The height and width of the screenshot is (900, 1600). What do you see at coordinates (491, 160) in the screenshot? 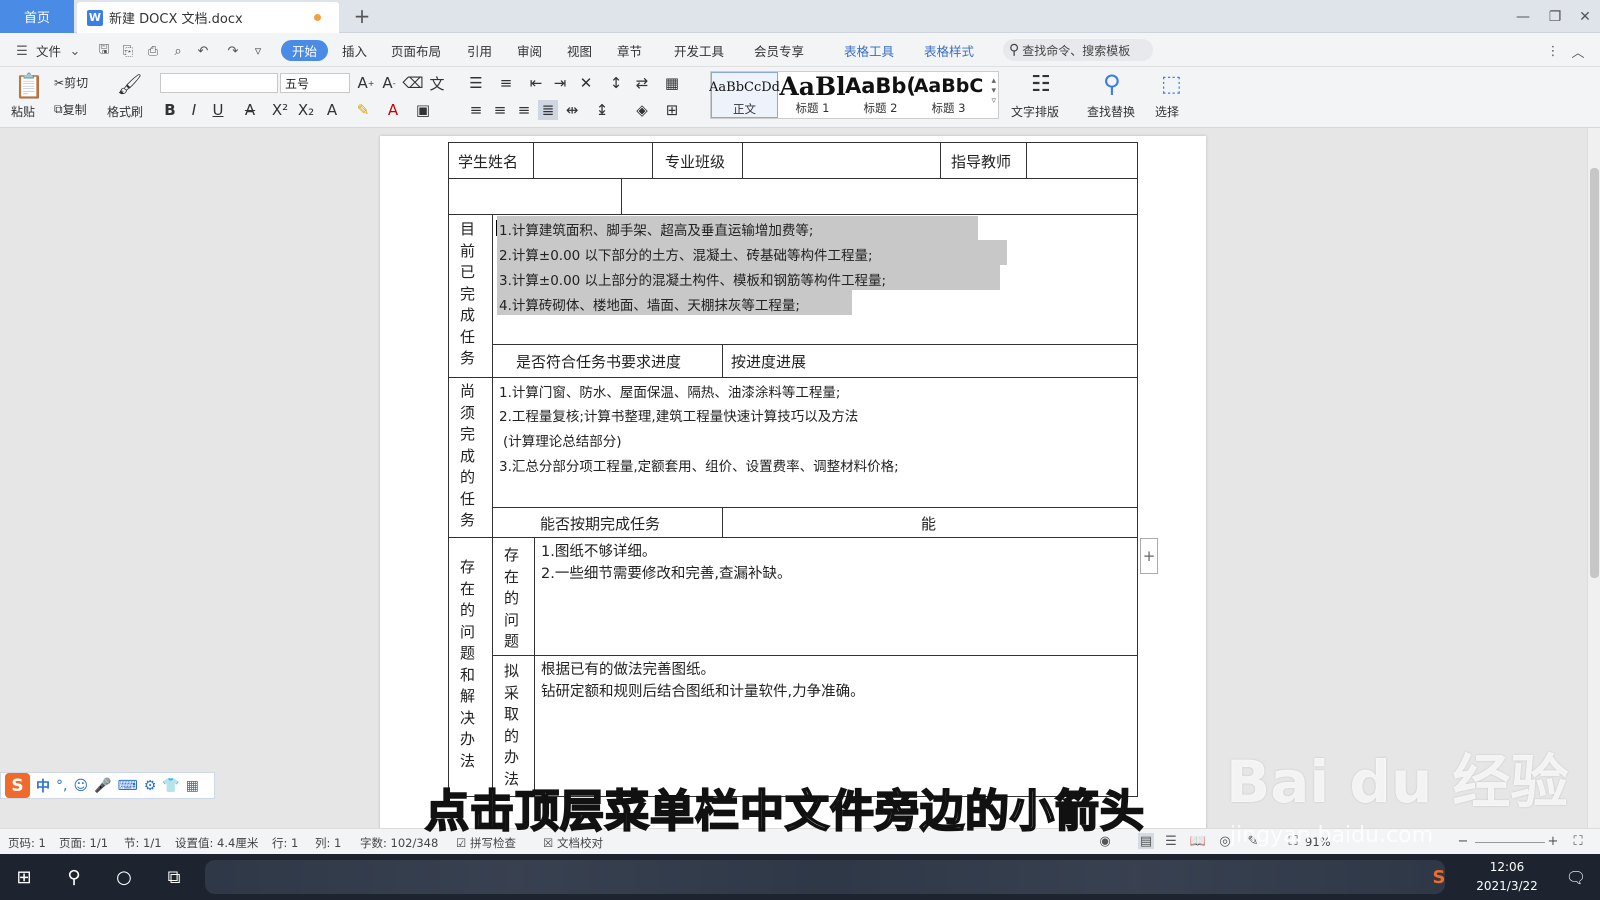
I see `table-cell: 学生姓名` at bounding box center [491, 160].